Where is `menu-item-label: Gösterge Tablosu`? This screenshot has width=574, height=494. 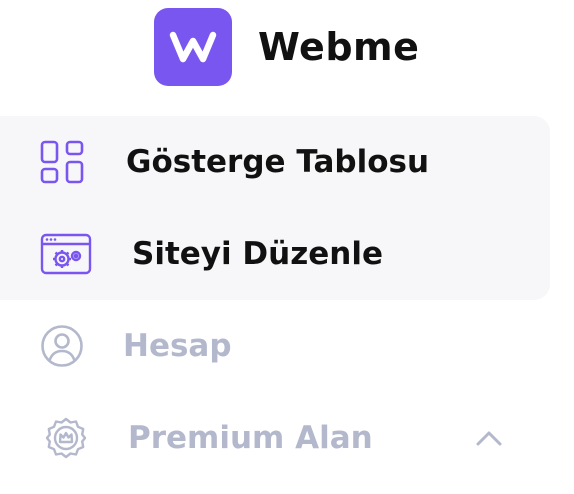 menu-item-label: Gösterge Tablosu is located at coordinates (278, 162).